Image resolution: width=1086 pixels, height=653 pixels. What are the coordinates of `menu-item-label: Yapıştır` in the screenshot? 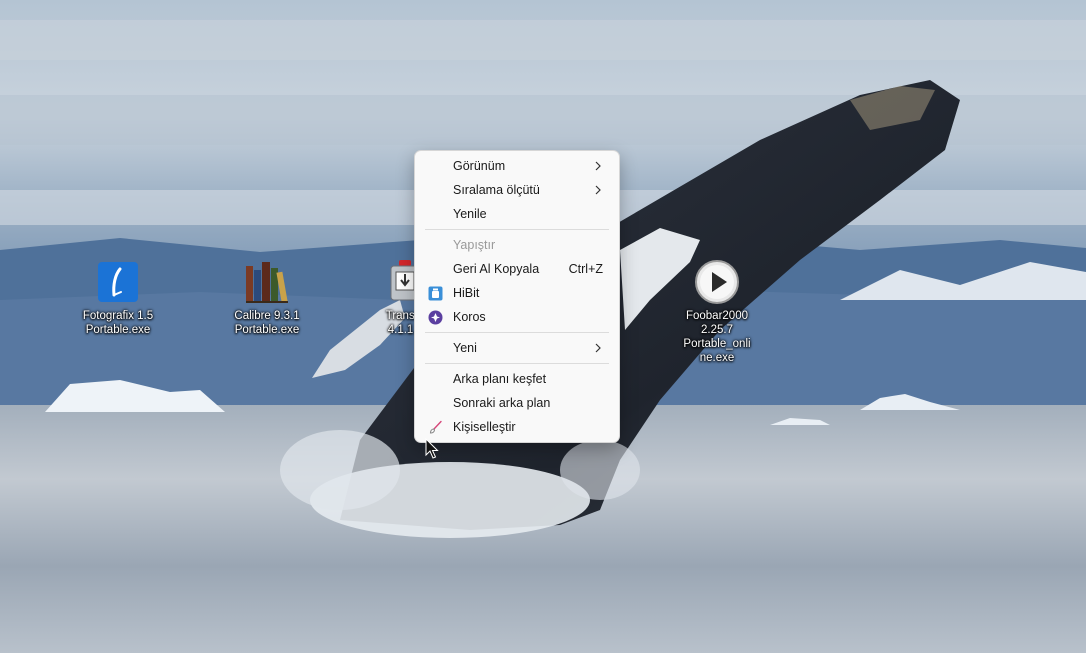 It's located at (474, 245).